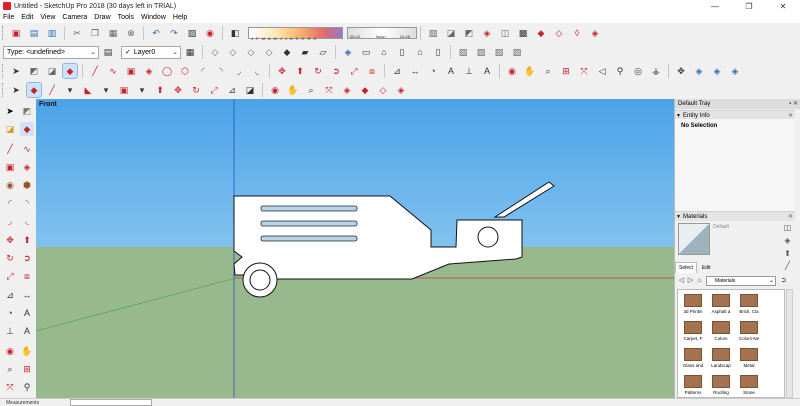  What do you see at coordinates (215, 52) in the screenshot?
I see `xray-style-icon: ◇` at bounding box center [215, 52].